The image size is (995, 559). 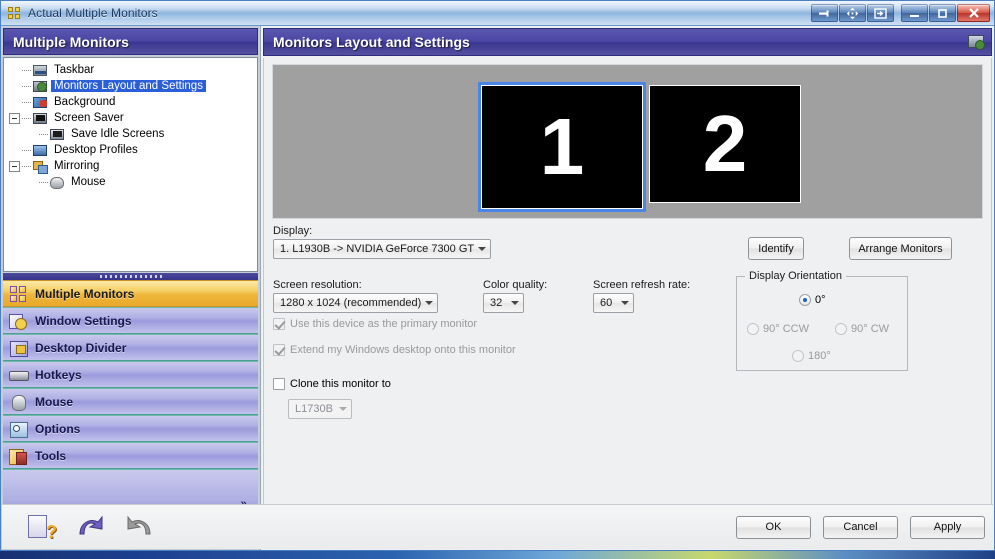 What do you see at coordinates (819, 356) in the screenshot?
I see `orientation-label: 180°` at bounding box center [819, 356].